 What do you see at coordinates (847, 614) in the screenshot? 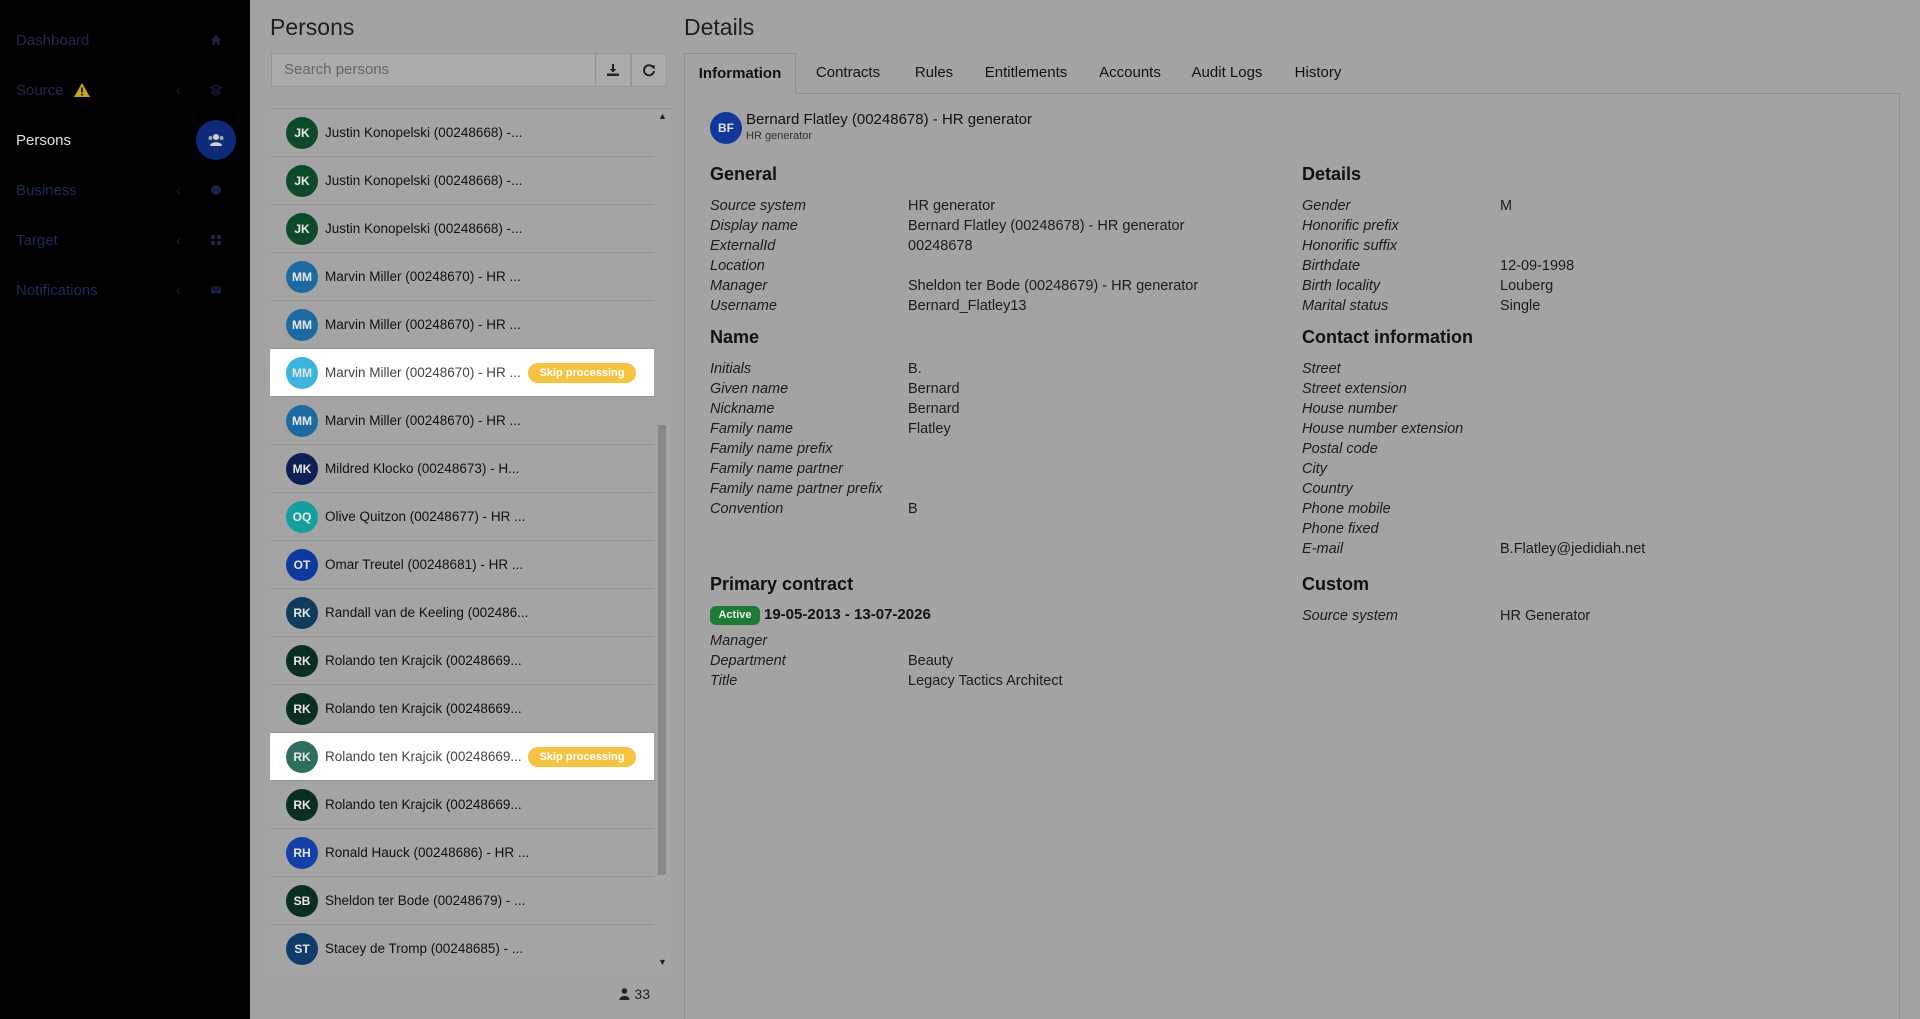
I see `contract-date-range: 19-05-2013 - 13-07-2026` at bounding box center [847, 614].